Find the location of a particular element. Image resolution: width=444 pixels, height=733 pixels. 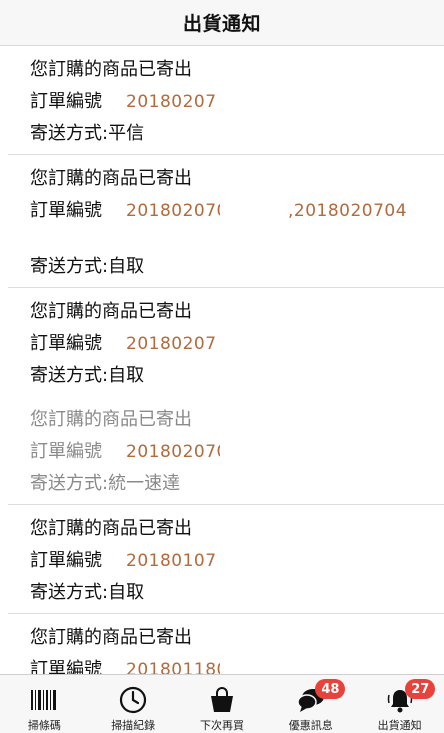

notification-item: 您訂購的商品已寄出 訂單編號 20180207 寄送方式:平信 is located at coordinates (226, 100).